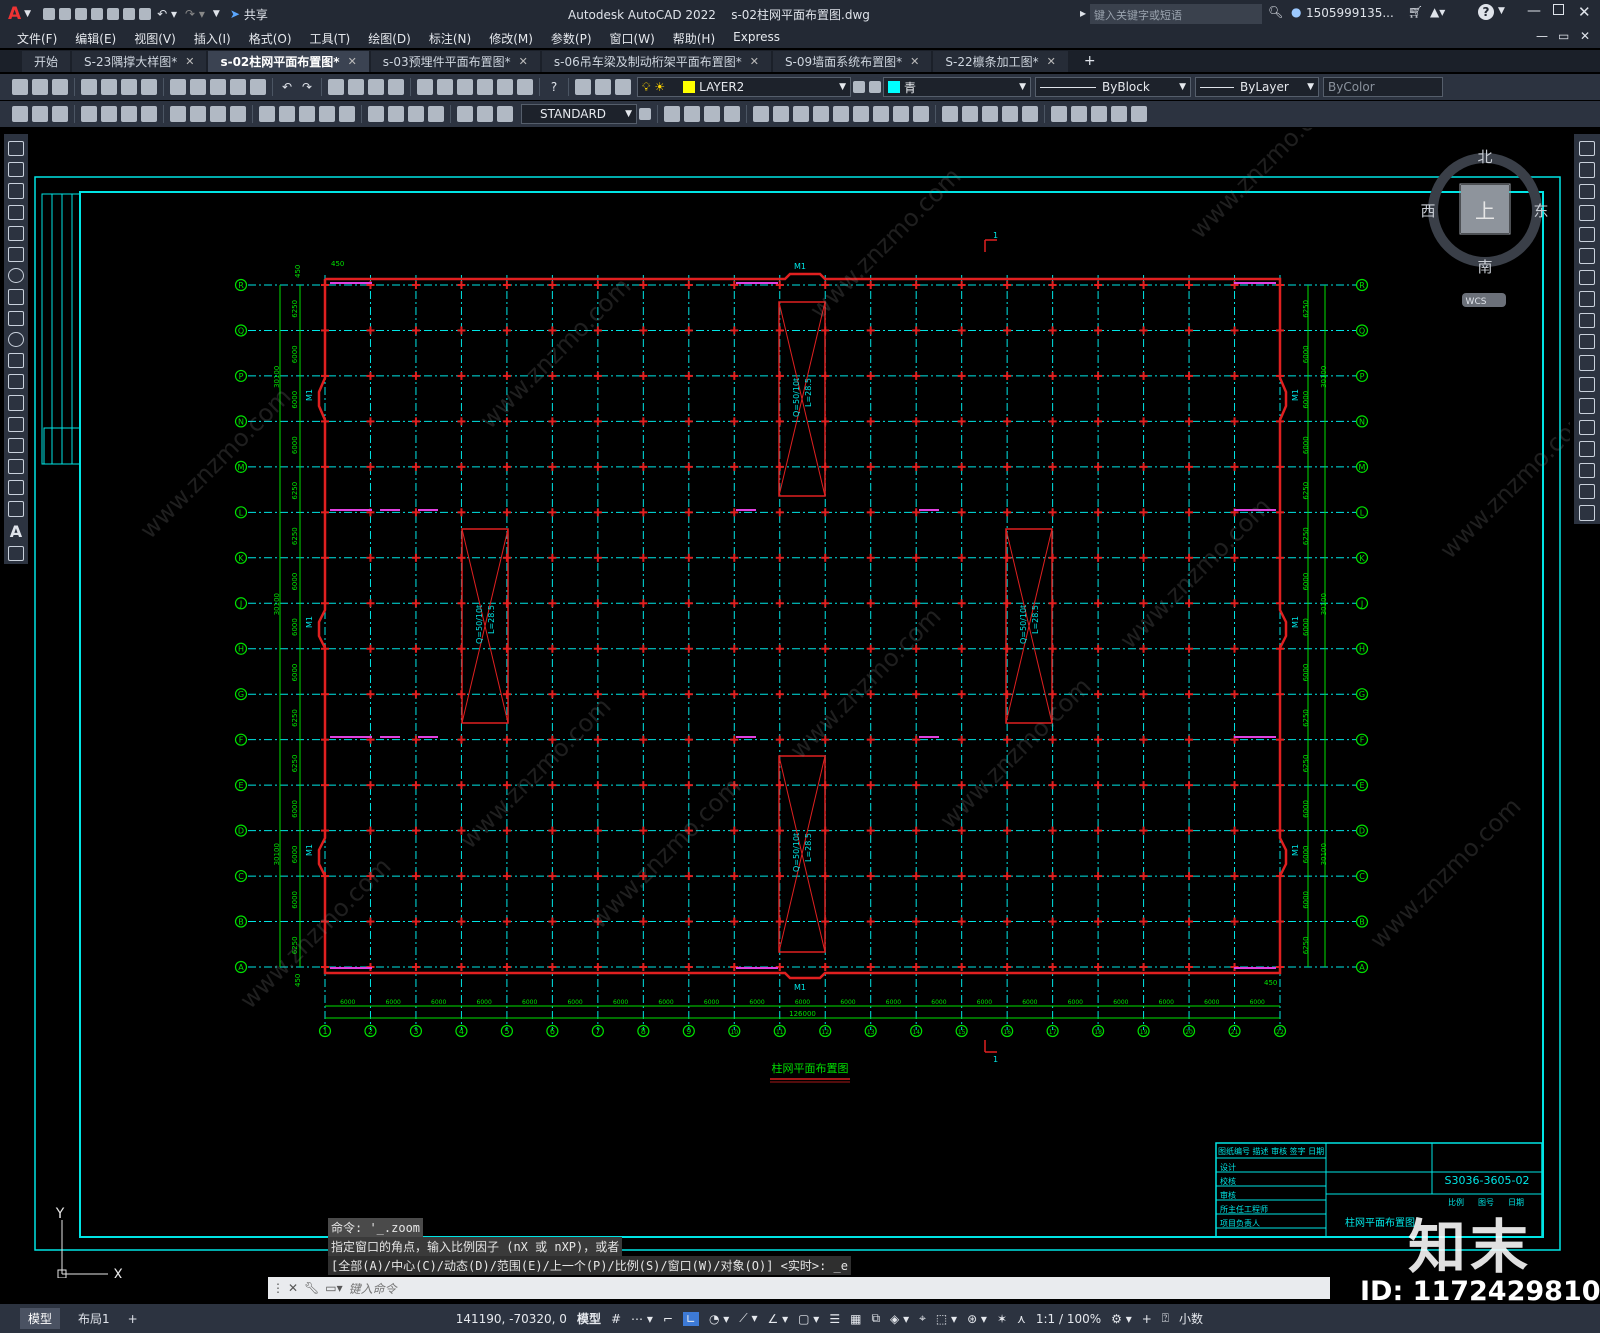 The width and height of the screenshot is (1600, 1333). I want to click on dim-style-manager-icon, so click(645, 114).